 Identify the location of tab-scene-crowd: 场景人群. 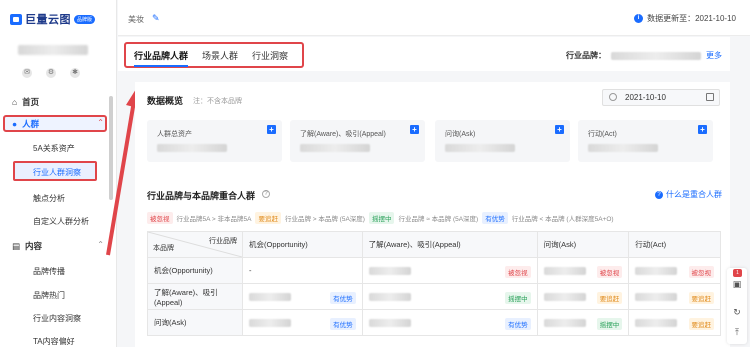
(220, 55).